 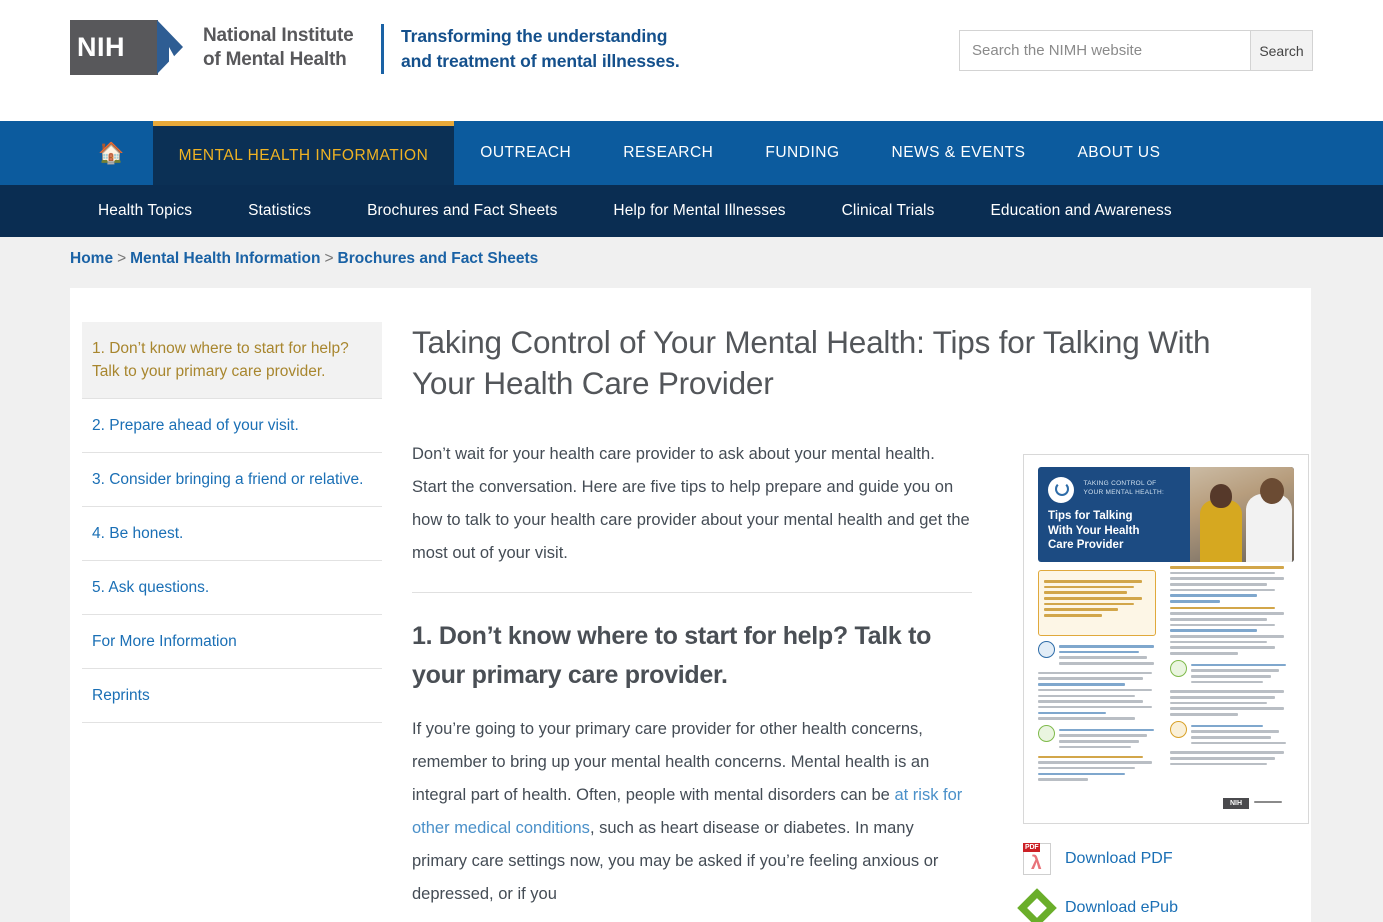 I want to click on subnav-item-help-for-mental-illnesses: Help for Mental Illnesses, so click(x=699, y=211).